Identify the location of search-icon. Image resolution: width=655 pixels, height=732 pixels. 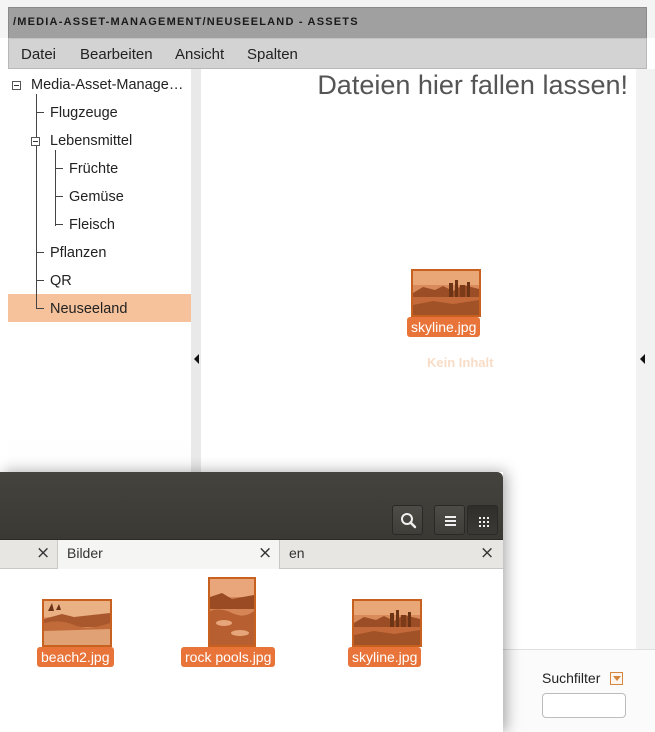
(409, 521).